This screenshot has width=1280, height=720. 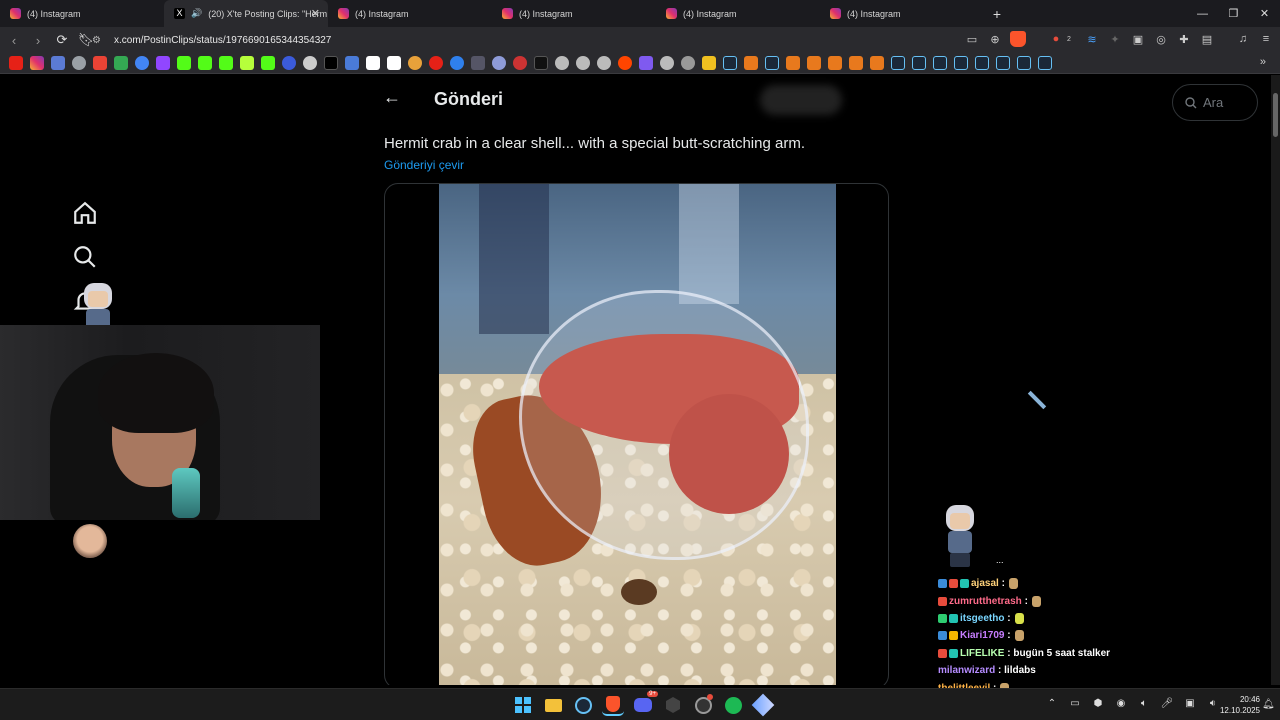 What do you see at coordinates (100, 63) in the screenshot?
I see `gmail-bookmark-icon` at bounding box center [100, 63].